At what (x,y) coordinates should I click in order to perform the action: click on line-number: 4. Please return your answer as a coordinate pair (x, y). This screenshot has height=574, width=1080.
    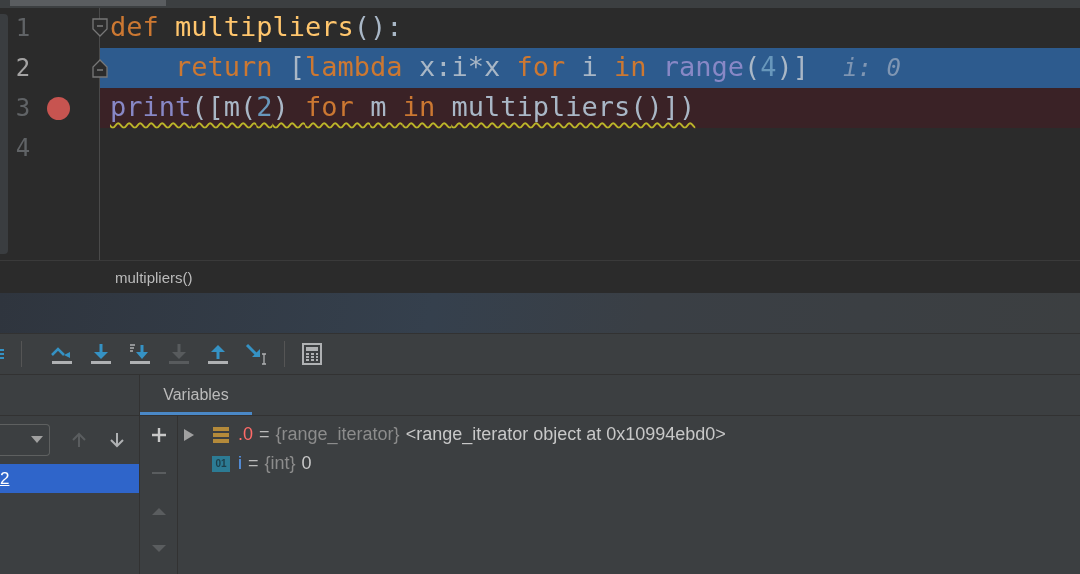
    Looking at the image, I should click on (23, 148).